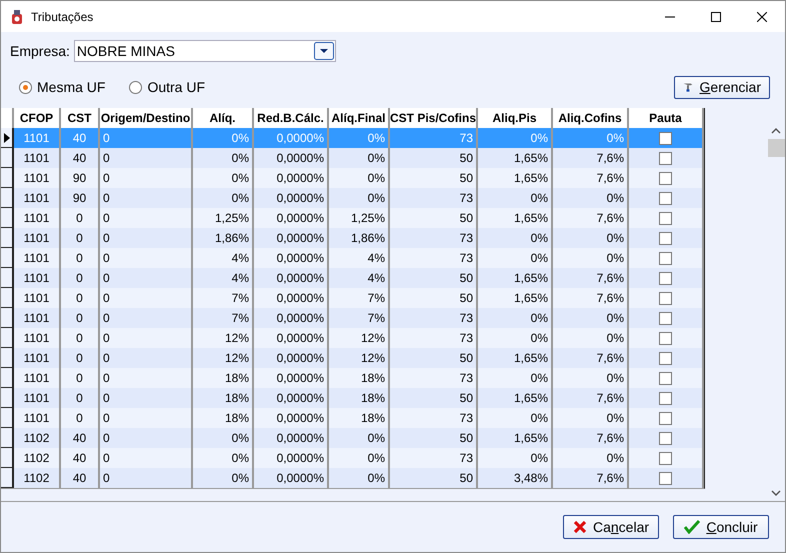  Describe the element at coordinates (352, 438) in the screenshot. I see `table-row: 1102 40 0 0% 0,0000% 0% 50 1,65% 7,6%` at that location.